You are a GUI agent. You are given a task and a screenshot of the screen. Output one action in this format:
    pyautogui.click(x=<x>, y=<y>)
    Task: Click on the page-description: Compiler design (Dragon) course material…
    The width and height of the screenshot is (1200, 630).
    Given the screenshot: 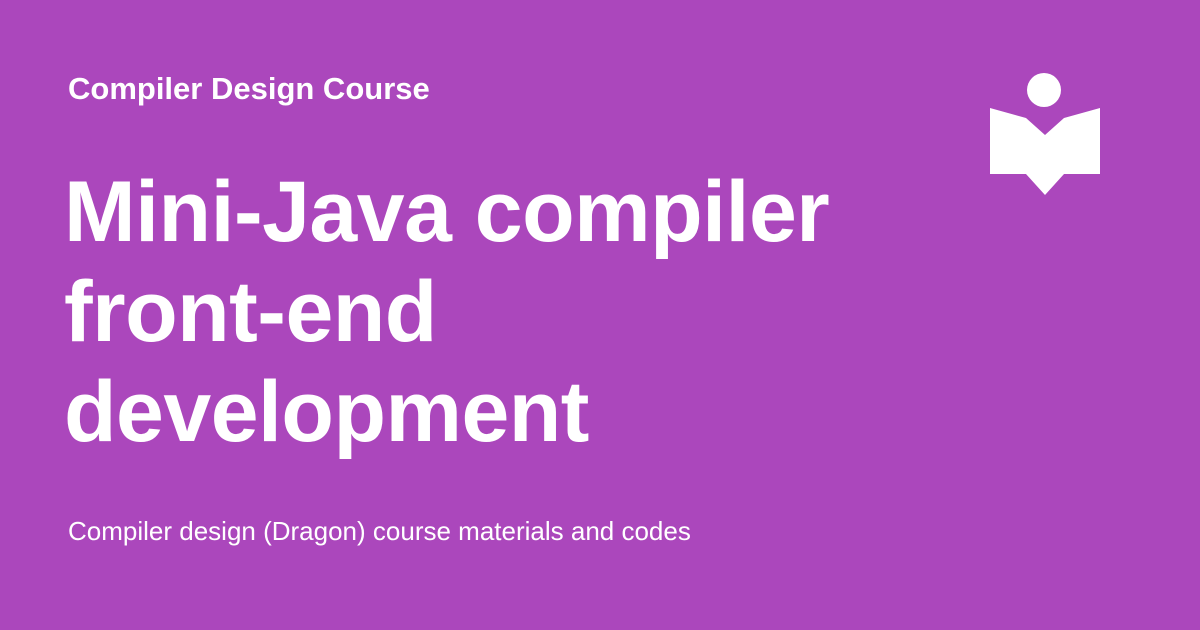 What is the action you would take?
    pyautogui.click(x=379, y=531)
    